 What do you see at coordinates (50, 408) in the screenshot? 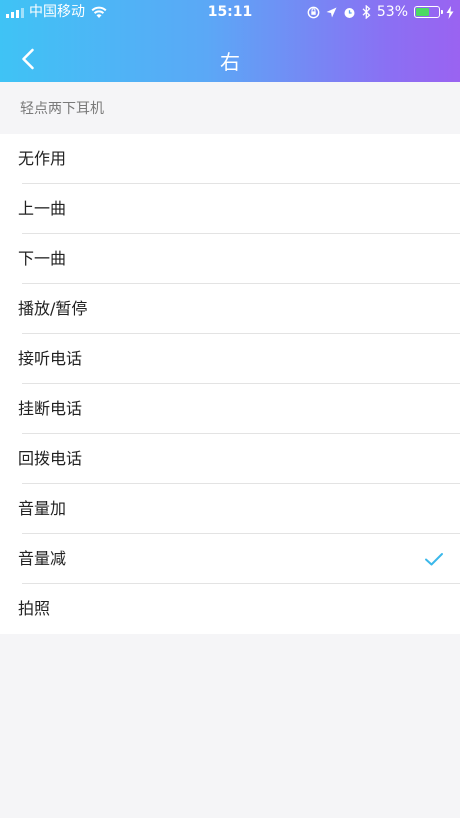
I see `option-label: 挂断电话` at bounding box center [50, 408].